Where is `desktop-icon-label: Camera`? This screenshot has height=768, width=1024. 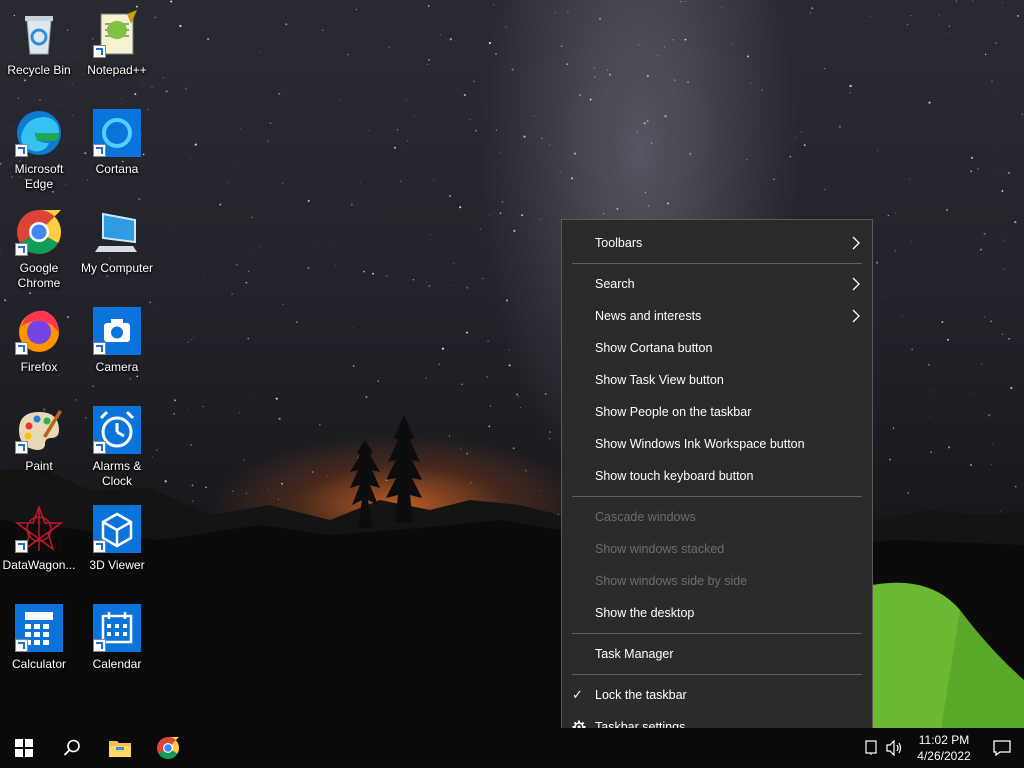
desktop-icon-label: Camera is located at coordinates (117, 367).